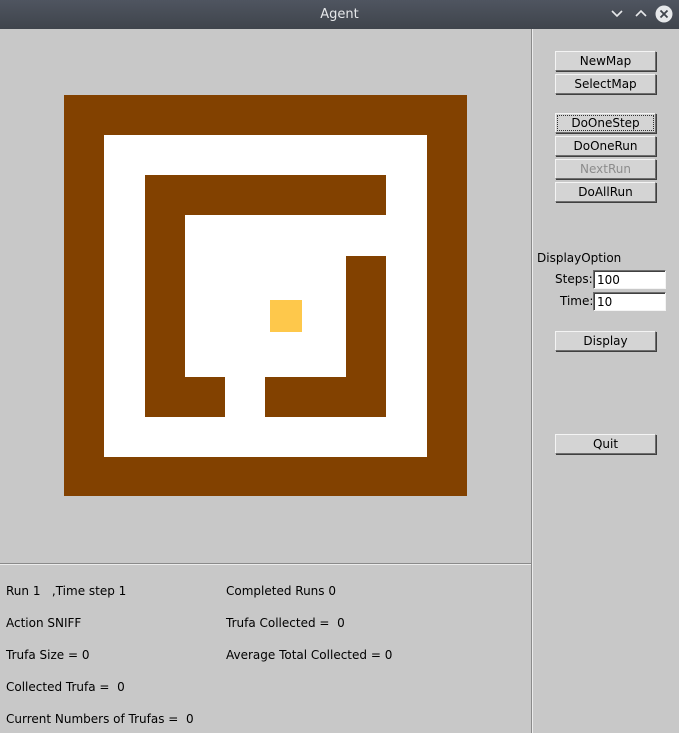  What do you see at coordinates (605, 341) in the screenshot?
I see `display-button: Display` at bounding box center [605, 341].